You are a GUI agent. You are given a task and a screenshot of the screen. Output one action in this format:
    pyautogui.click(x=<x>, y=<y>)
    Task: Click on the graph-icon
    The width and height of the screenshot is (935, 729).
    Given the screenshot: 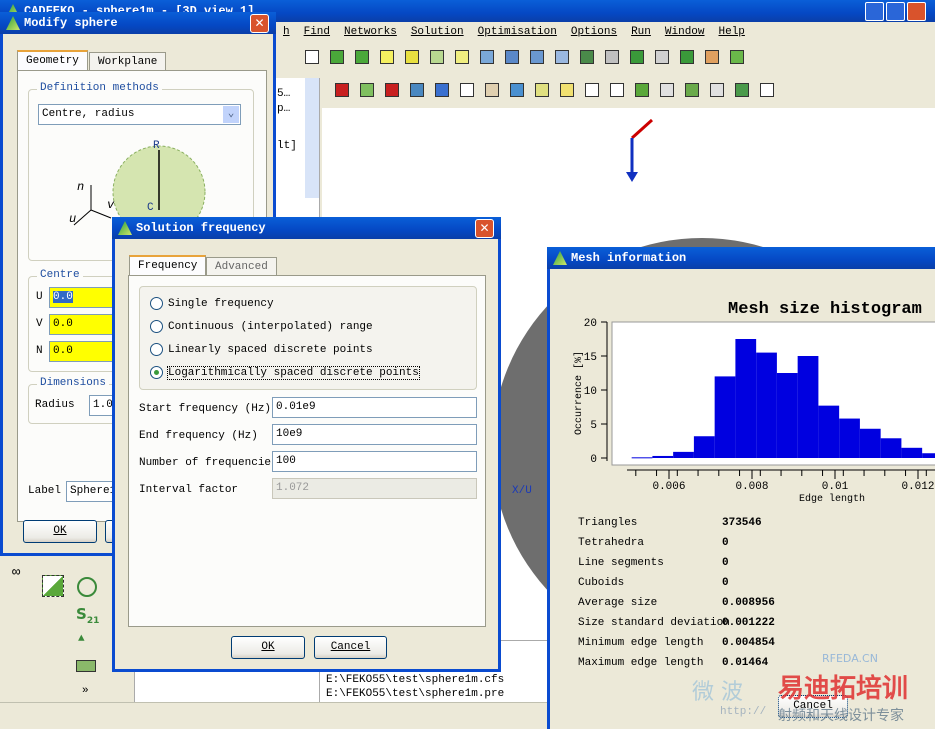 What is the action you would take?
    pyautogui.click(x=492, y=90)
    